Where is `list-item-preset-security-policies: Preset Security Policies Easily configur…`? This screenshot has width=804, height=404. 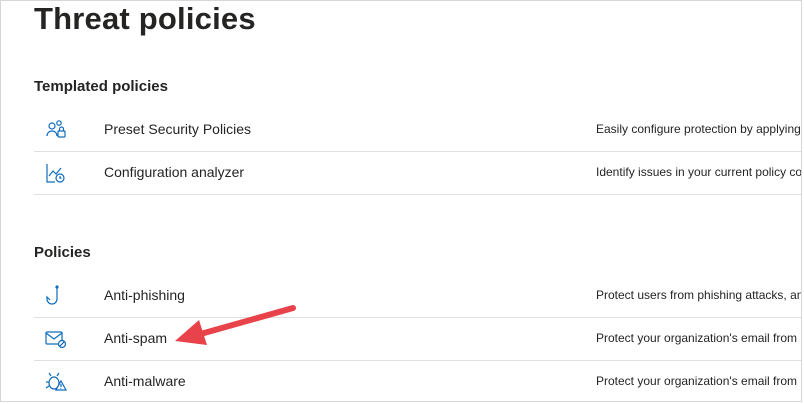
list-item-preset-security-policies: Preset Security Policies Easily configur… is located at coordinates (417, 130).